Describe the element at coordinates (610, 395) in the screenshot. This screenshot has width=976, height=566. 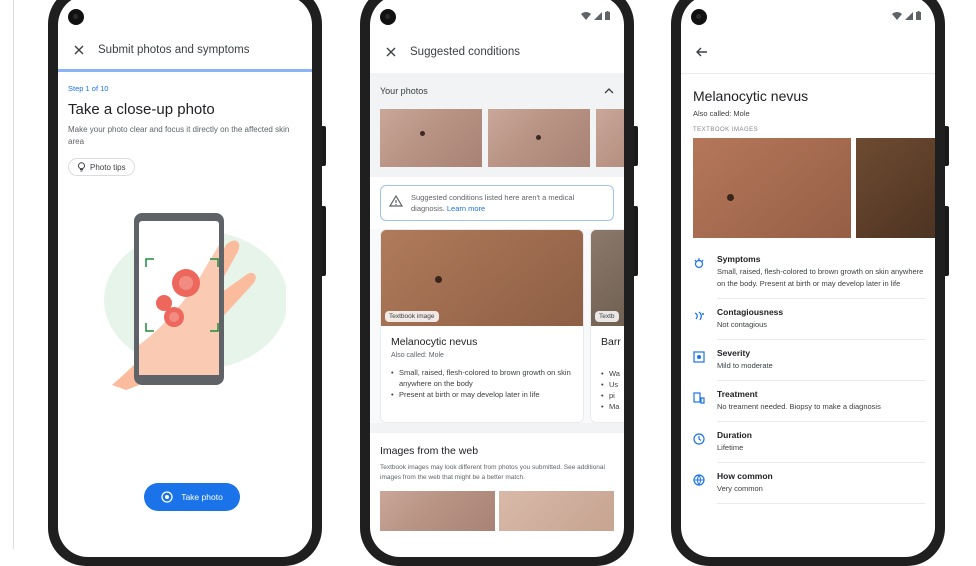
I see `bullet-item: pi` at that location.